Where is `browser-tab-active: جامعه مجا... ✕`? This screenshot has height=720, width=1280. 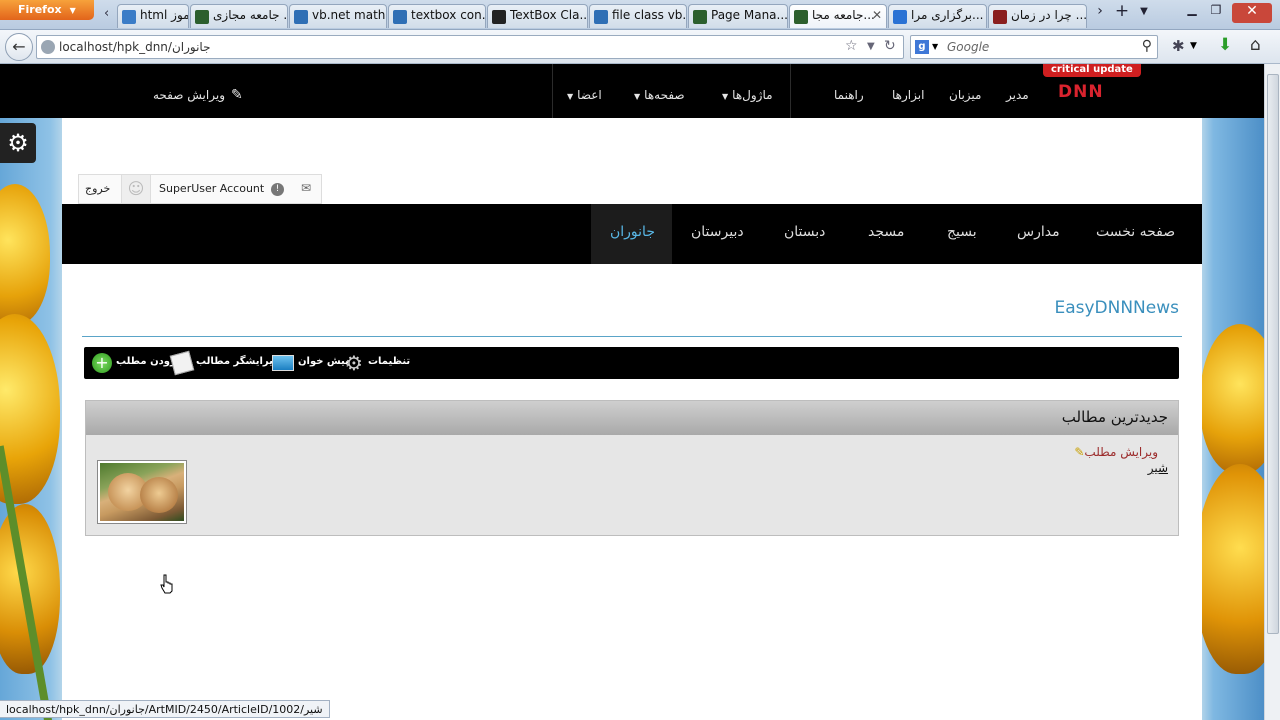 browser-tab-active: جامعه مجا... ✕ is located at coordinates (838, 16).